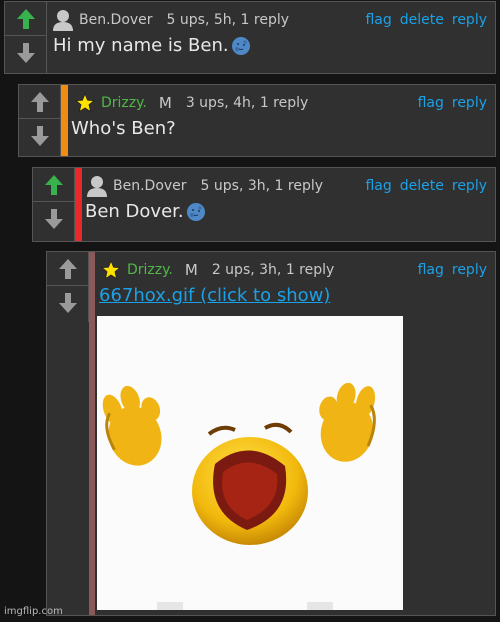 The image size is (500, 622). What do you see at coordinates (228, 20) in the screenshot?
I see `comment-meta: 5 ups, 5h, 1 reply` at bounding box center [228, 20].